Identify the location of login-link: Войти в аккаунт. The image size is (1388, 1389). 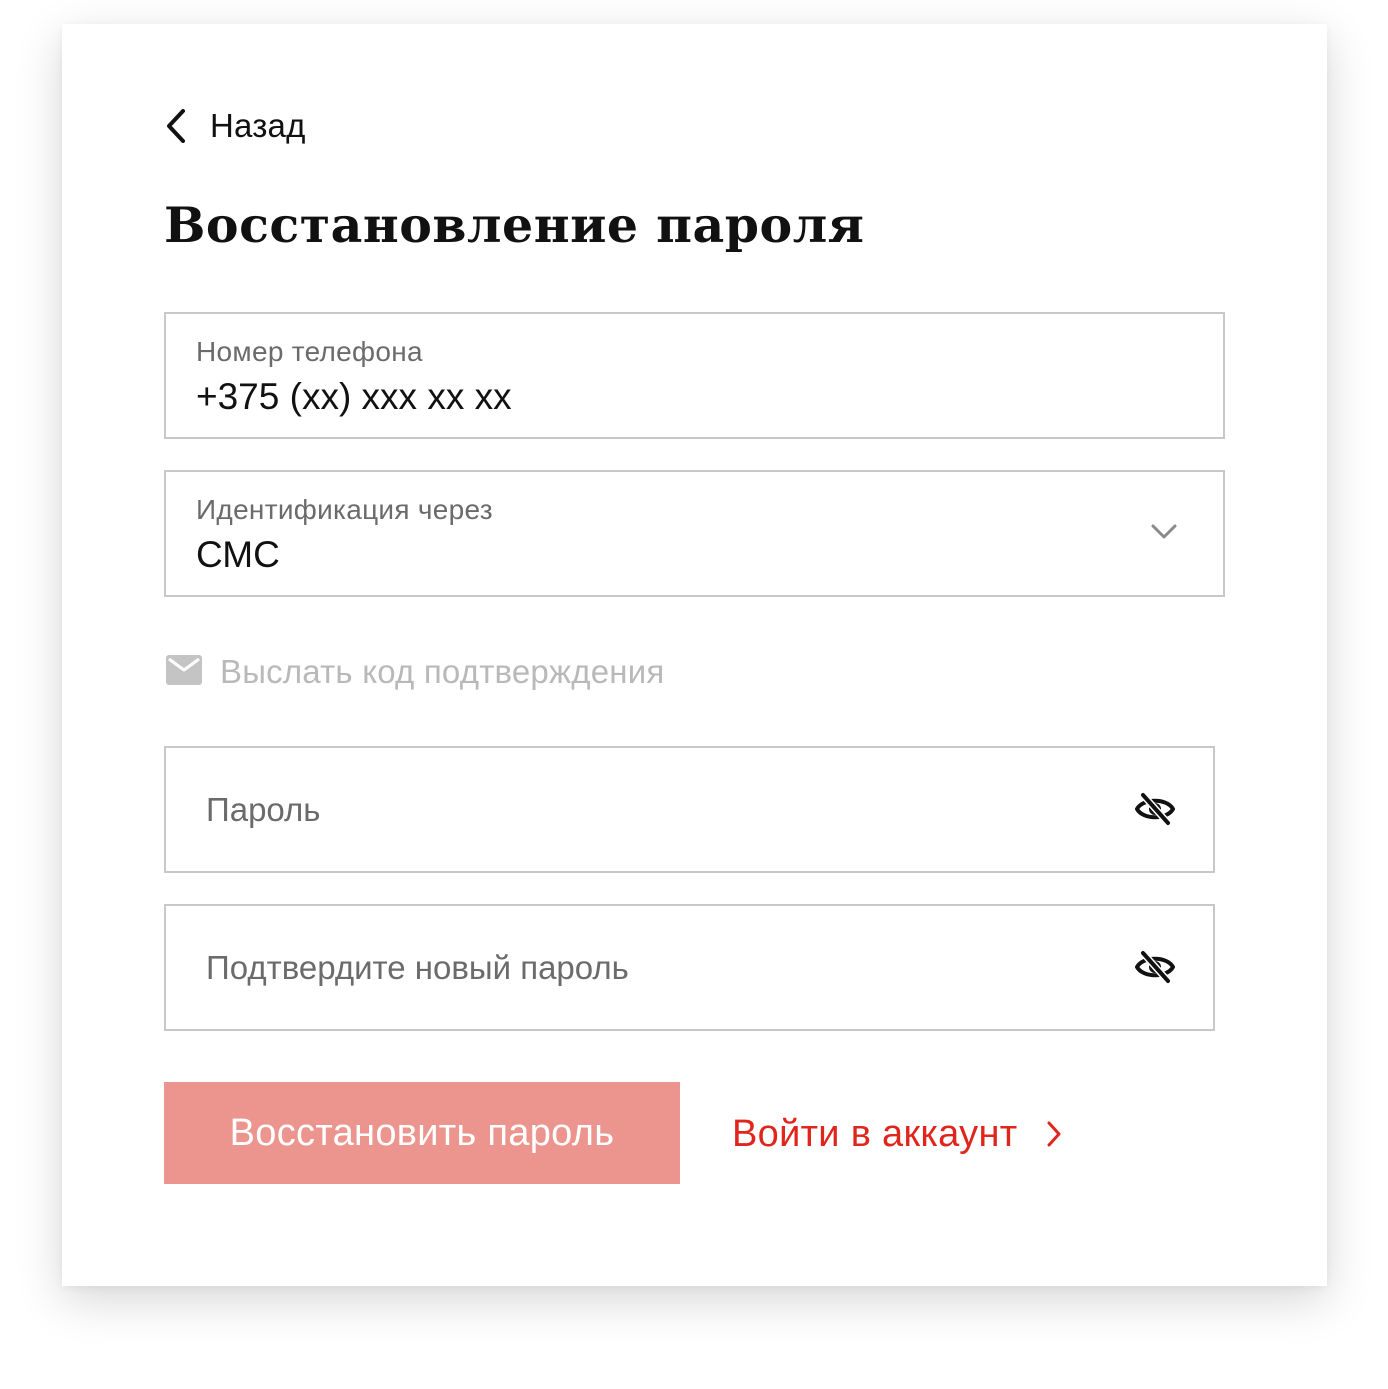
(896, 1134).